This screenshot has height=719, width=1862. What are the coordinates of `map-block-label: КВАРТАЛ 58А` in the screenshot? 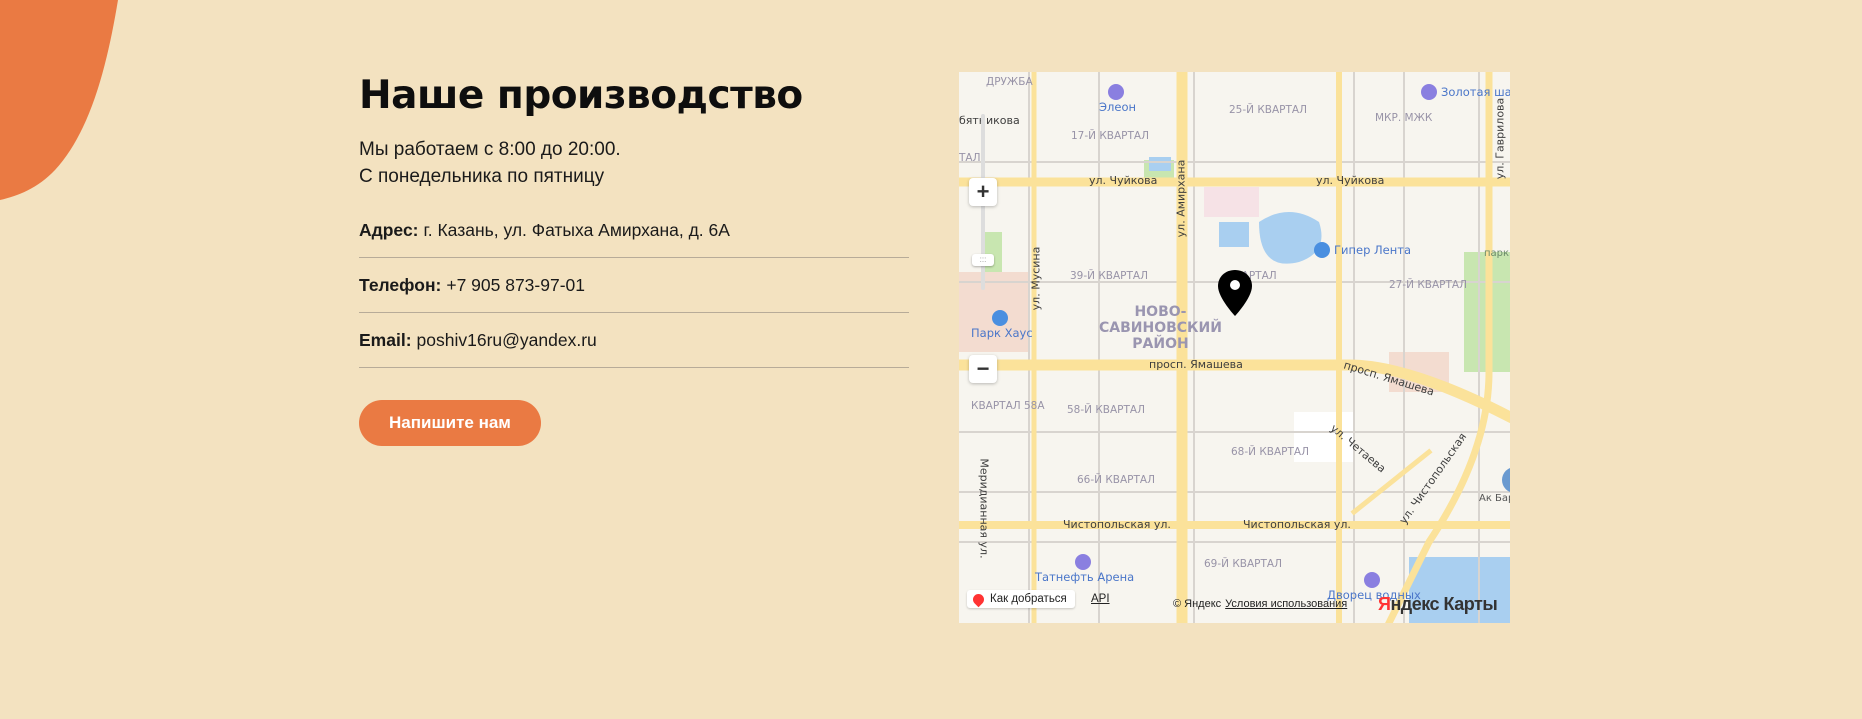 It's located at (1008, 406).